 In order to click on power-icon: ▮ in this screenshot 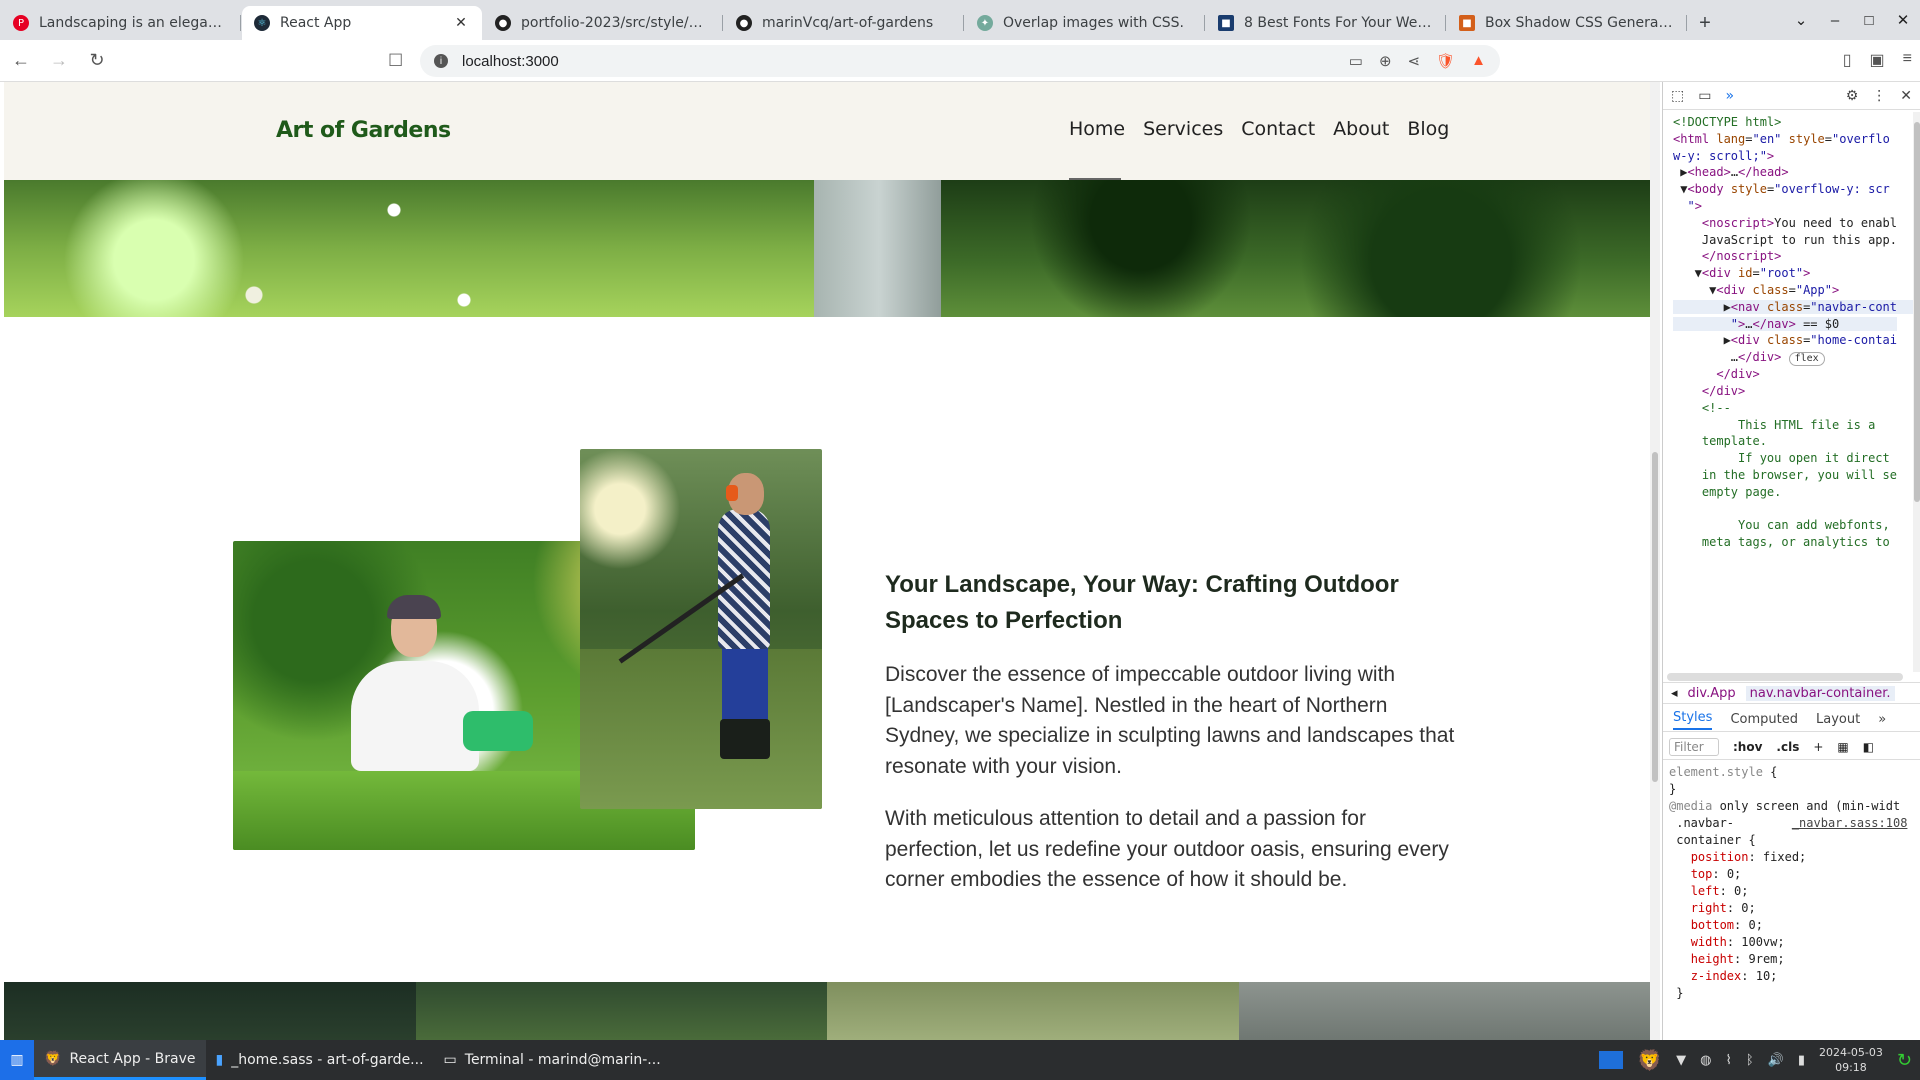, I will do `click(1801, 1060)`.